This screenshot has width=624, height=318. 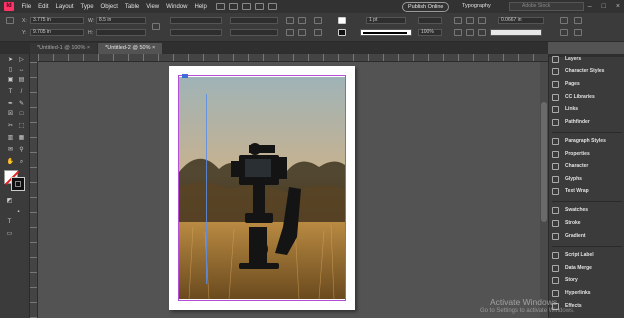 I want to click on panel-cc-libraries: CC Libraries, so click(x=573, y=97).